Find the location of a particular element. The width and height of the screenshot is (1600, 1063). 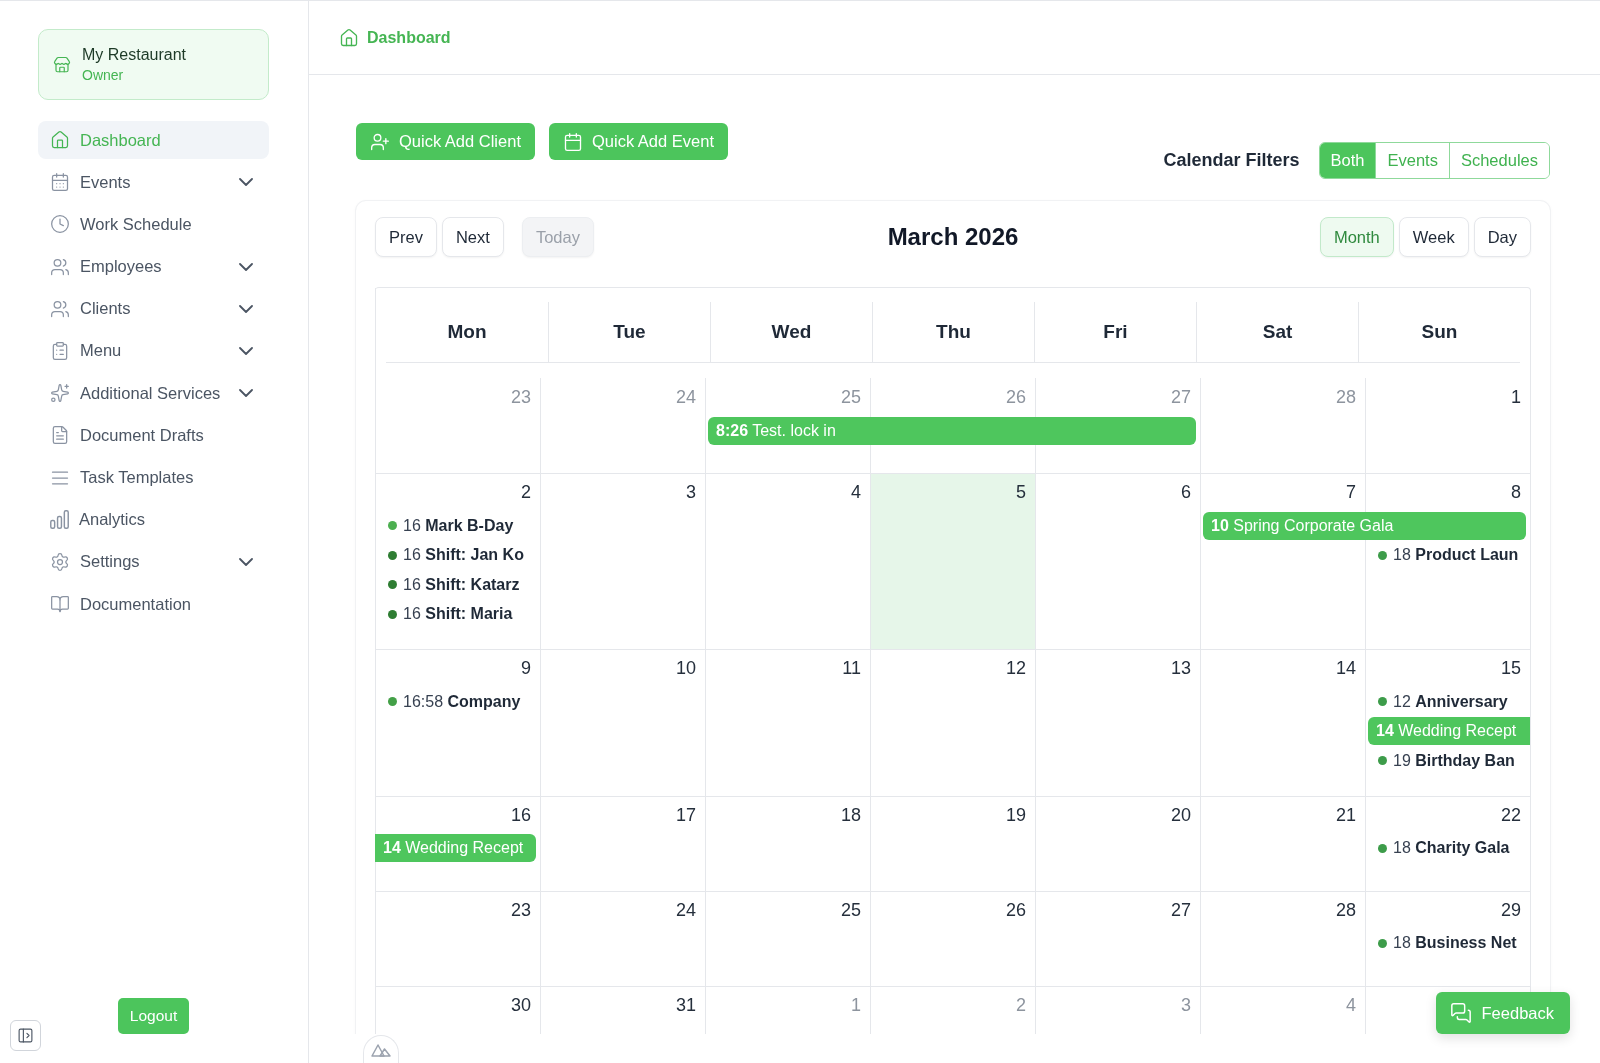

user-plus-icon is located at coordinates (380, 141).